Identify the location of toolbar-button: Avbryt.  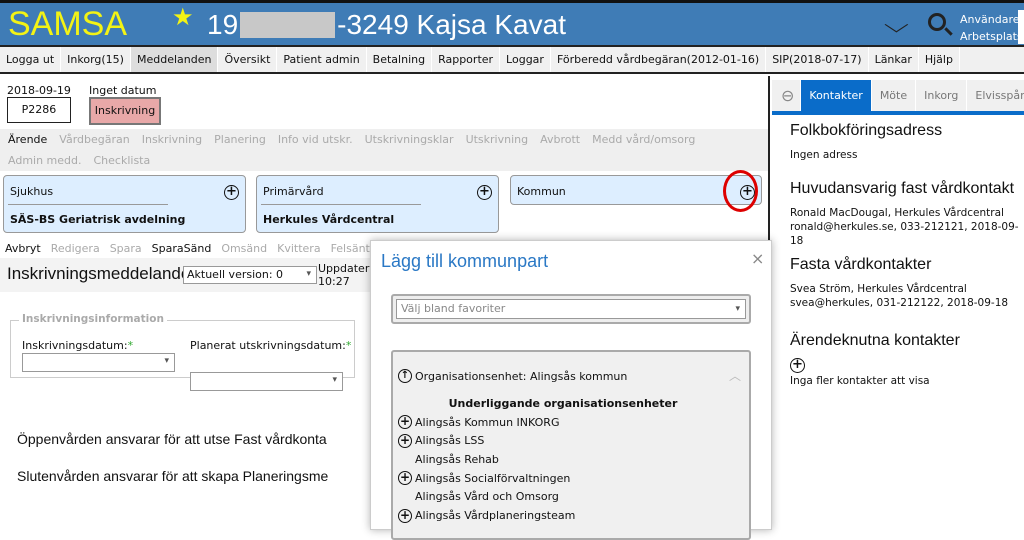
(23, 249).